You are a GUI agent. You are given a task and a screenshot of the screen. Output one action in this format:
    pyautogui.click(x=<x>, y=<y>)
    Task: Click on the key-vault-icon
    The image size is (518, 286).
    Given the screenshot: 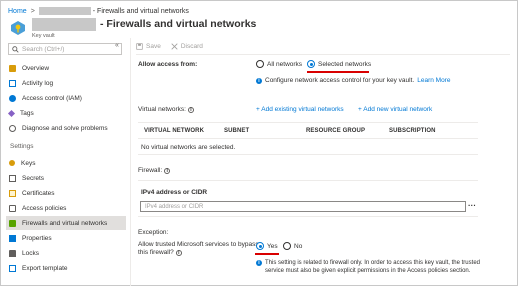 What is the action you would take?
    pyautogui.click(x=18, y=28)
    